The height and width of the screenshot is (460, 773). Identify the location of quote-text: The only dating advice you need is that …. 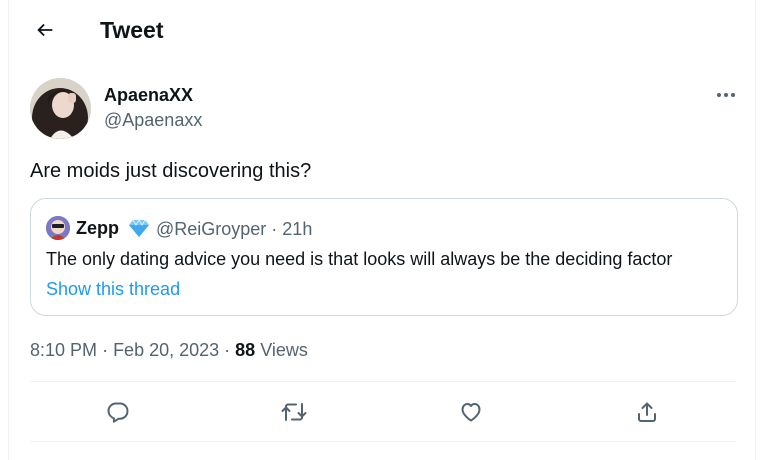
(359, 259).